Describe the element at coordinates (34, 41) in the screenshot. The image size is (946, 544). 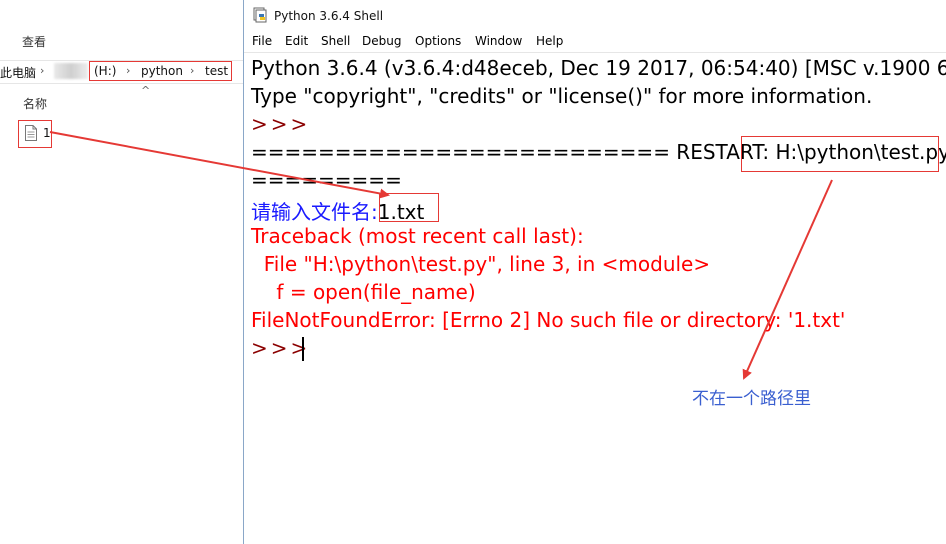
I see `view-tab: 查看` at that location.